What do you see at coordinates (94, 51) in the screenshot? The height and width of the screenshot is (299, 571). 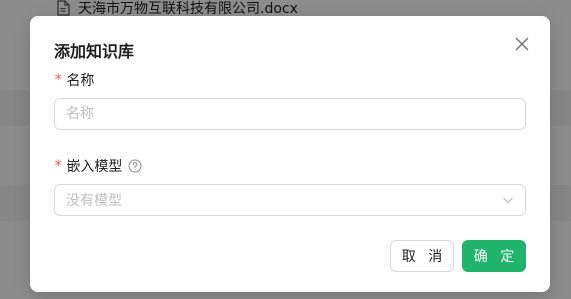 I see `dialog-title: 添加知识库` at bounding box center [94, 51].